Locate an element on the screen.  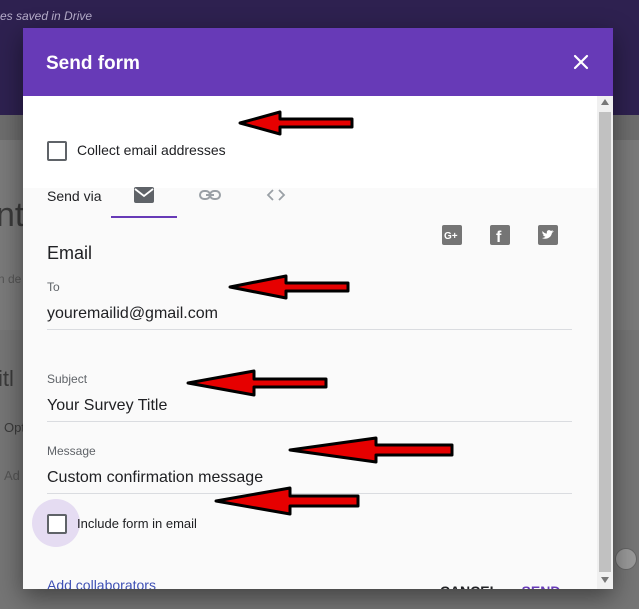
embed-icon is located at coordinates (276, 195).